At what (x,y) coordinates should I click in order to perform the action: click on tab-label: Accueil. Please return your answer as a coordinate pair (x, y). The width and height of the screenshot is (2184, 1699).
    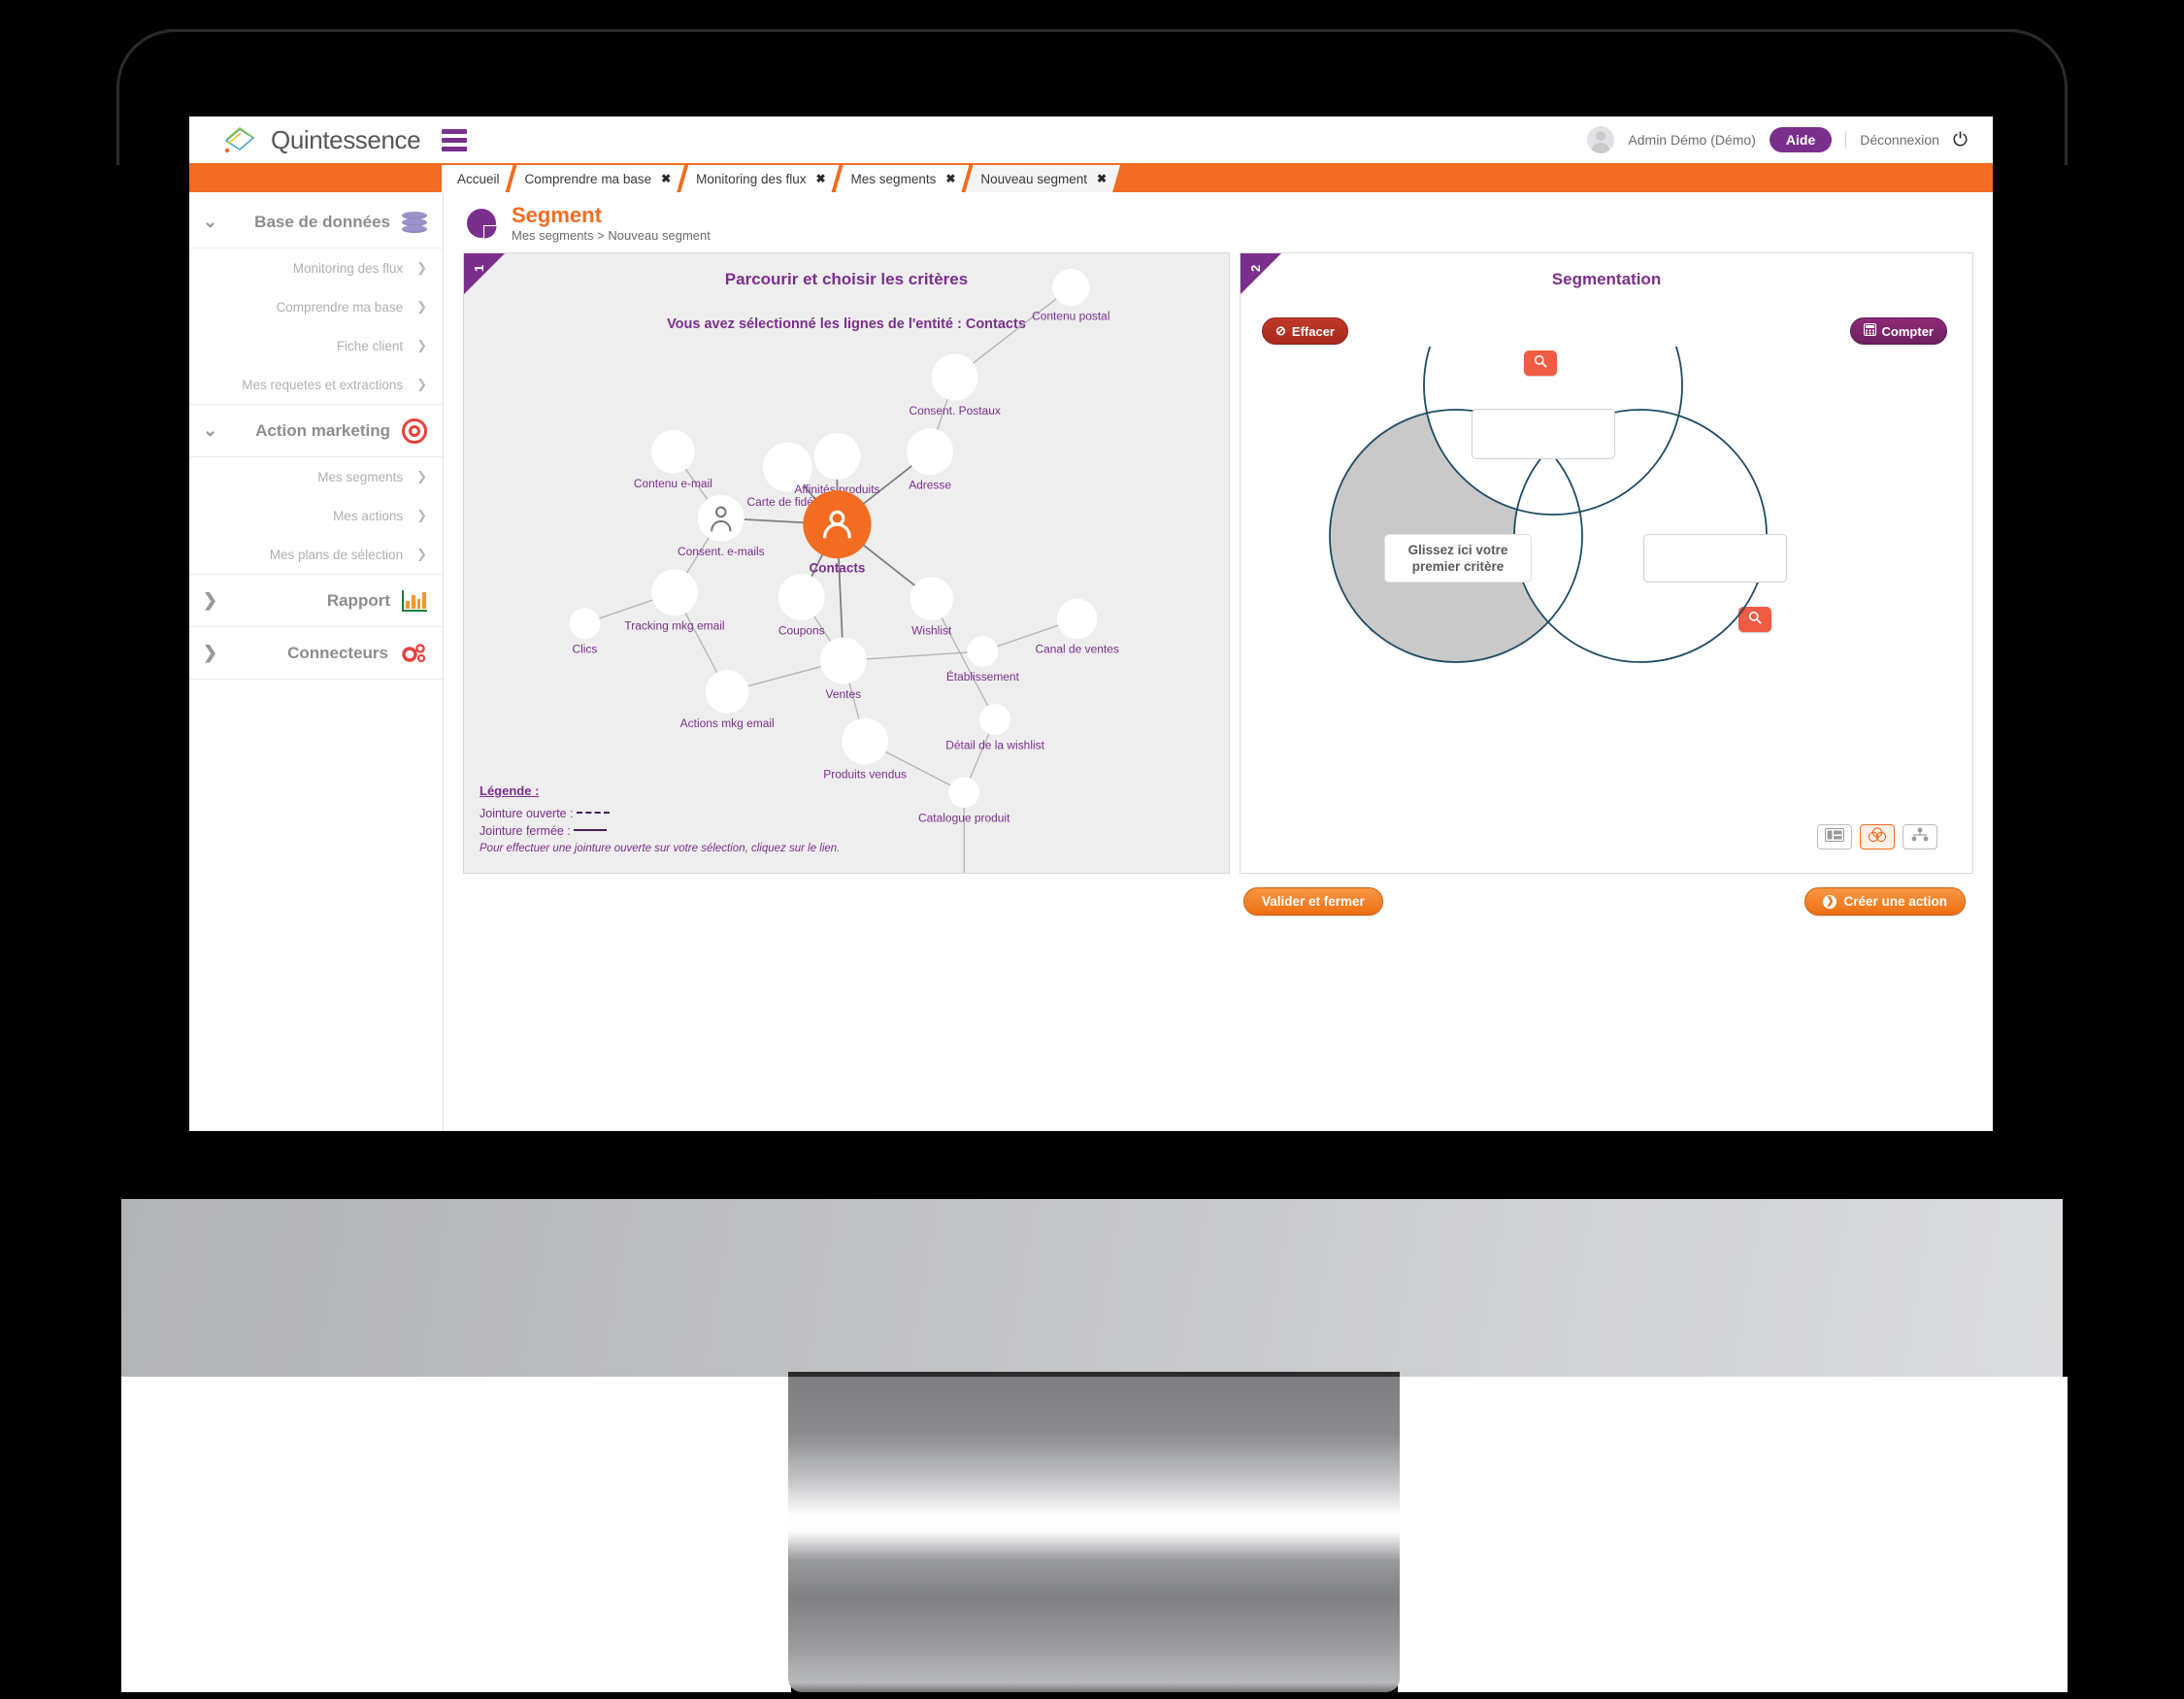
    Looking at the image, I should click on (478, 178).